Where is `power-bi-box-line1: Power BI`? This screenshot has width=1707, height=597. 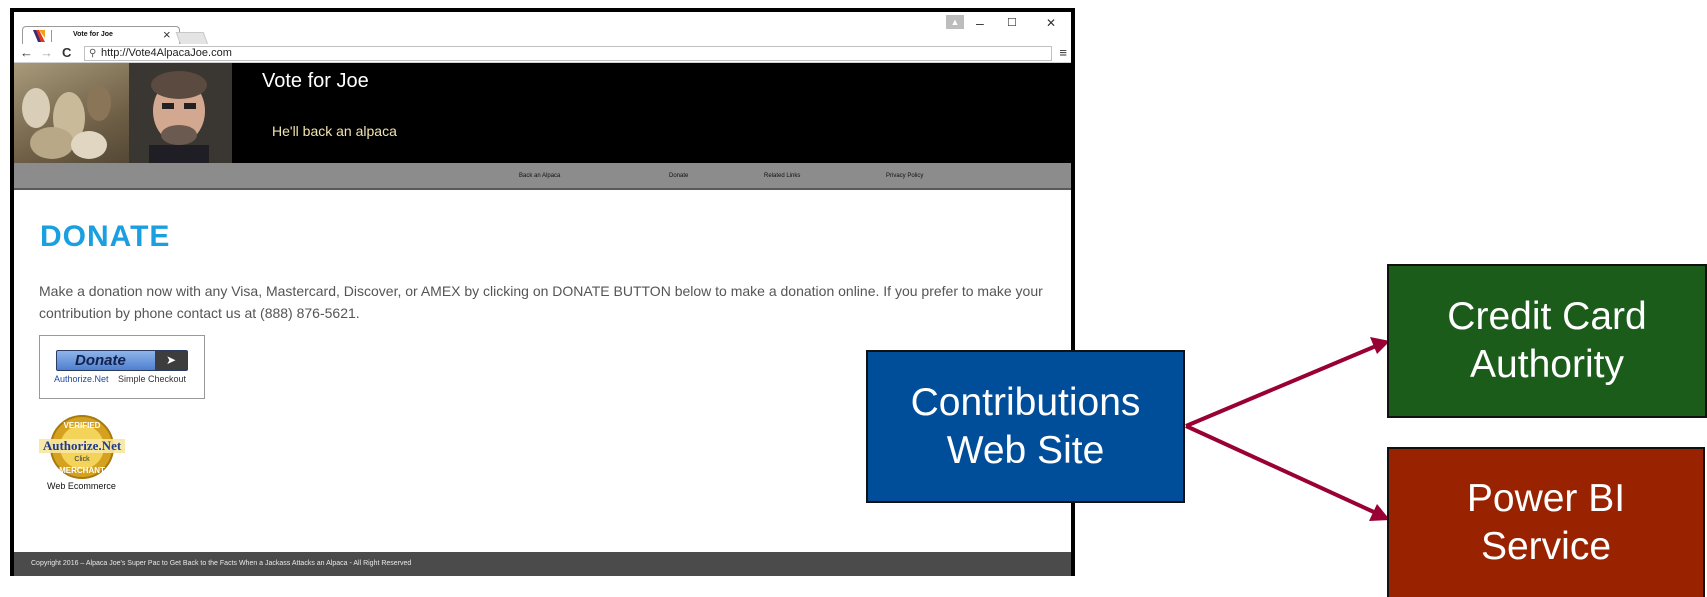
power-bi-box-line1: Power BI is located at coordinates (1546, 498).